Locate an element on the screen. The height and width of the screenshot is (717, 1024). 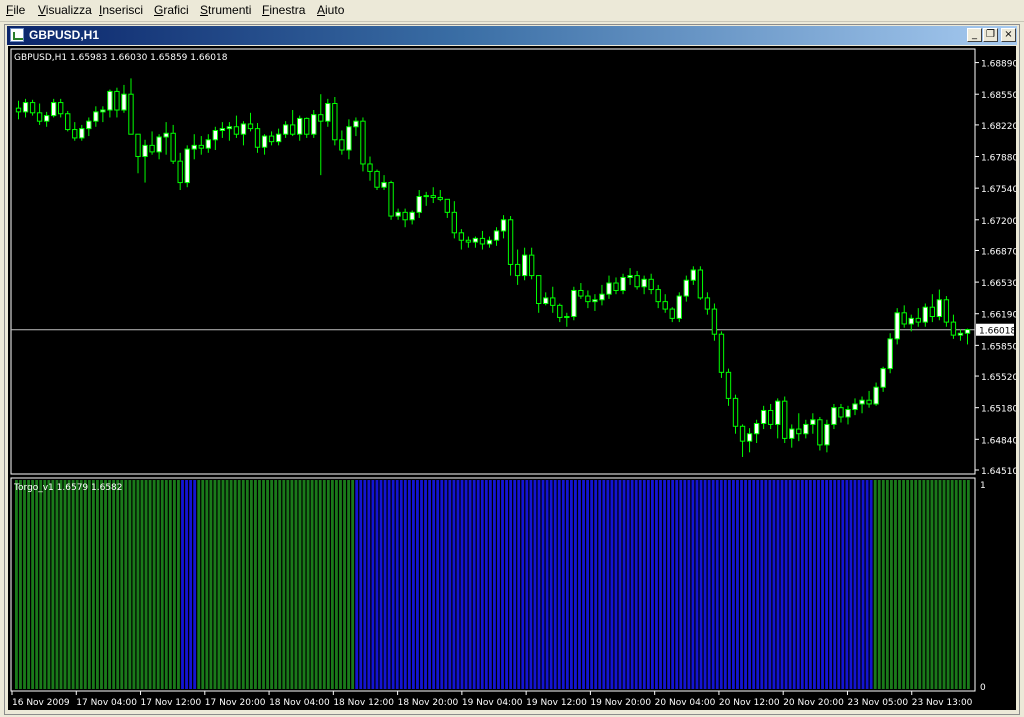
title-bar: GBPUSD,H1 _ ❐ × is located at coordinates (512, 35).